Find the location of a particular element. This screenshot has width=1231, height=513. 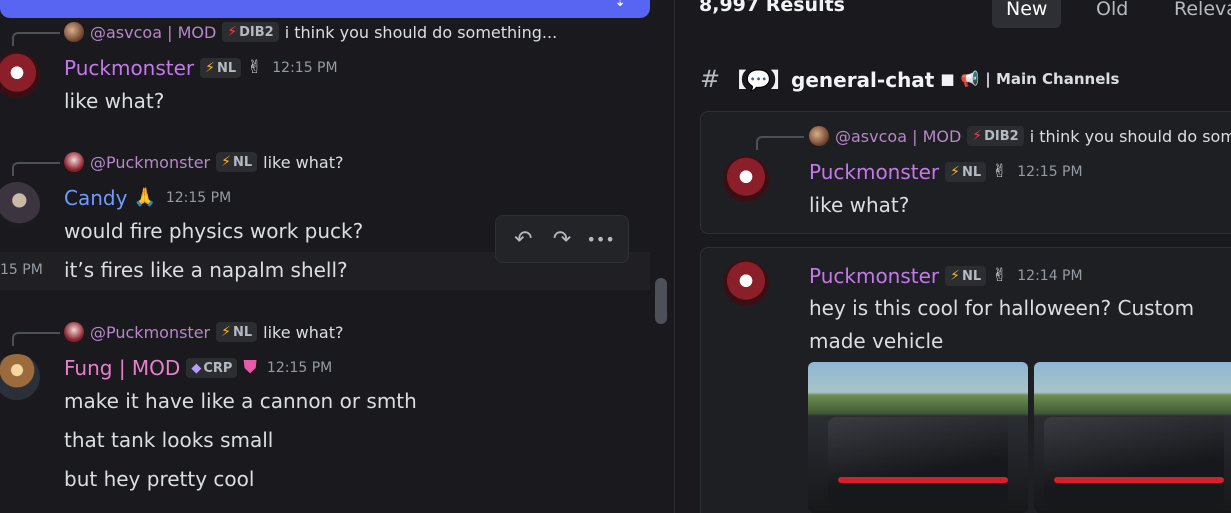

message-header: Fung | MOD ◆ CRP ⛊ 12:15 PM is located at coordinates (198, 368).